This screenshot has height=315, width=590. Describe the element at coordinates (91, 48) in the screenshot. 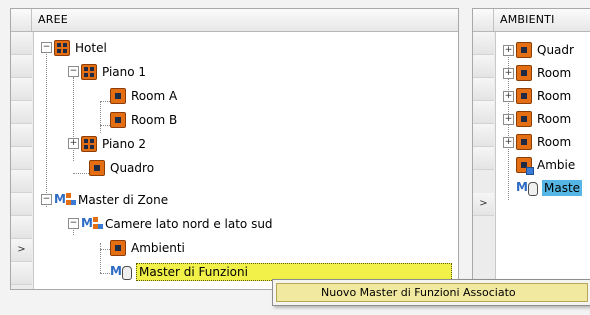

I see `tree-node-label: Hotel` at that location.